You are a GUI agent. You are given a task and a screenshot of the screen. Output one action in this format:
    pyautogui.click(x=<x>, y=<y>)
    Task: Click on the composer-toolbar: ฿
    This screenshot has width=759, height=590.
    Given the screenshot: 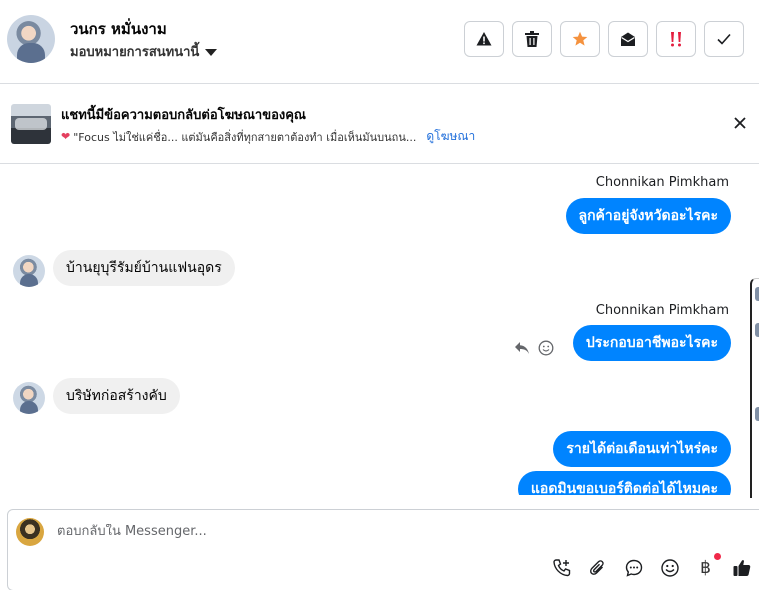 What is the action you would take?
    pyautogui.click(x=651, y=566)
    